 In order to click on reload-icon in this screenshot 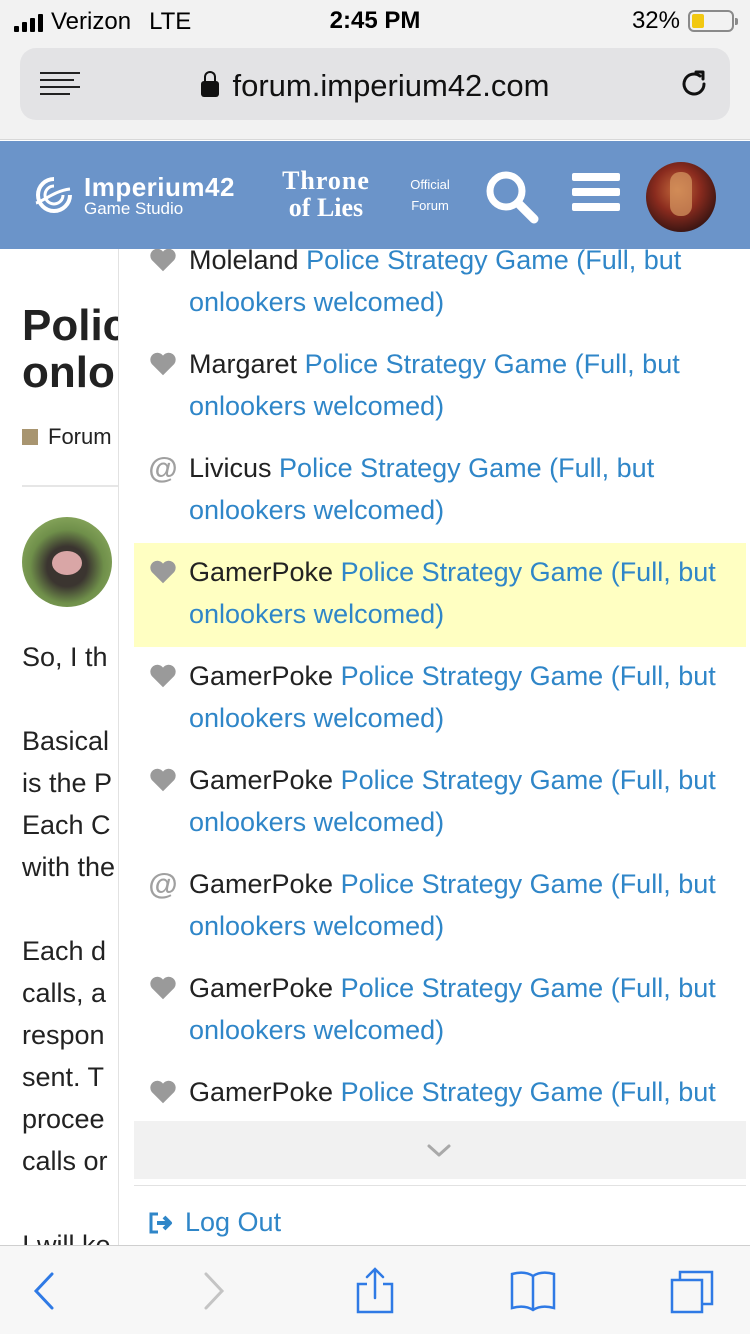, I will do `click(694, 84)`.